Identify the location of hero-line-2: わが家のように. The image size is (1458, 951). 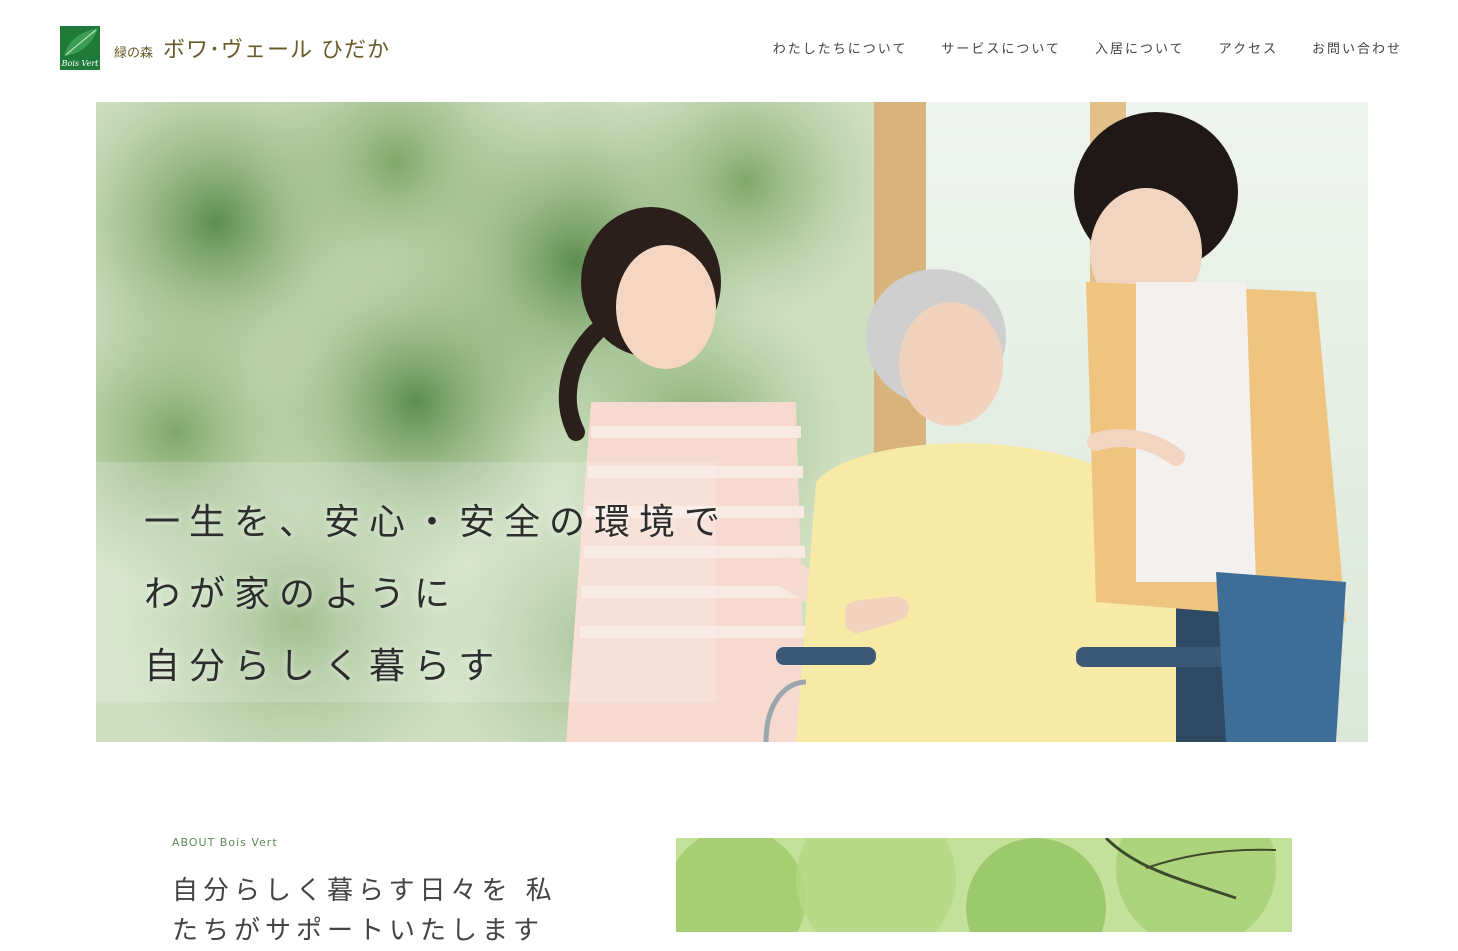
(302, 594).